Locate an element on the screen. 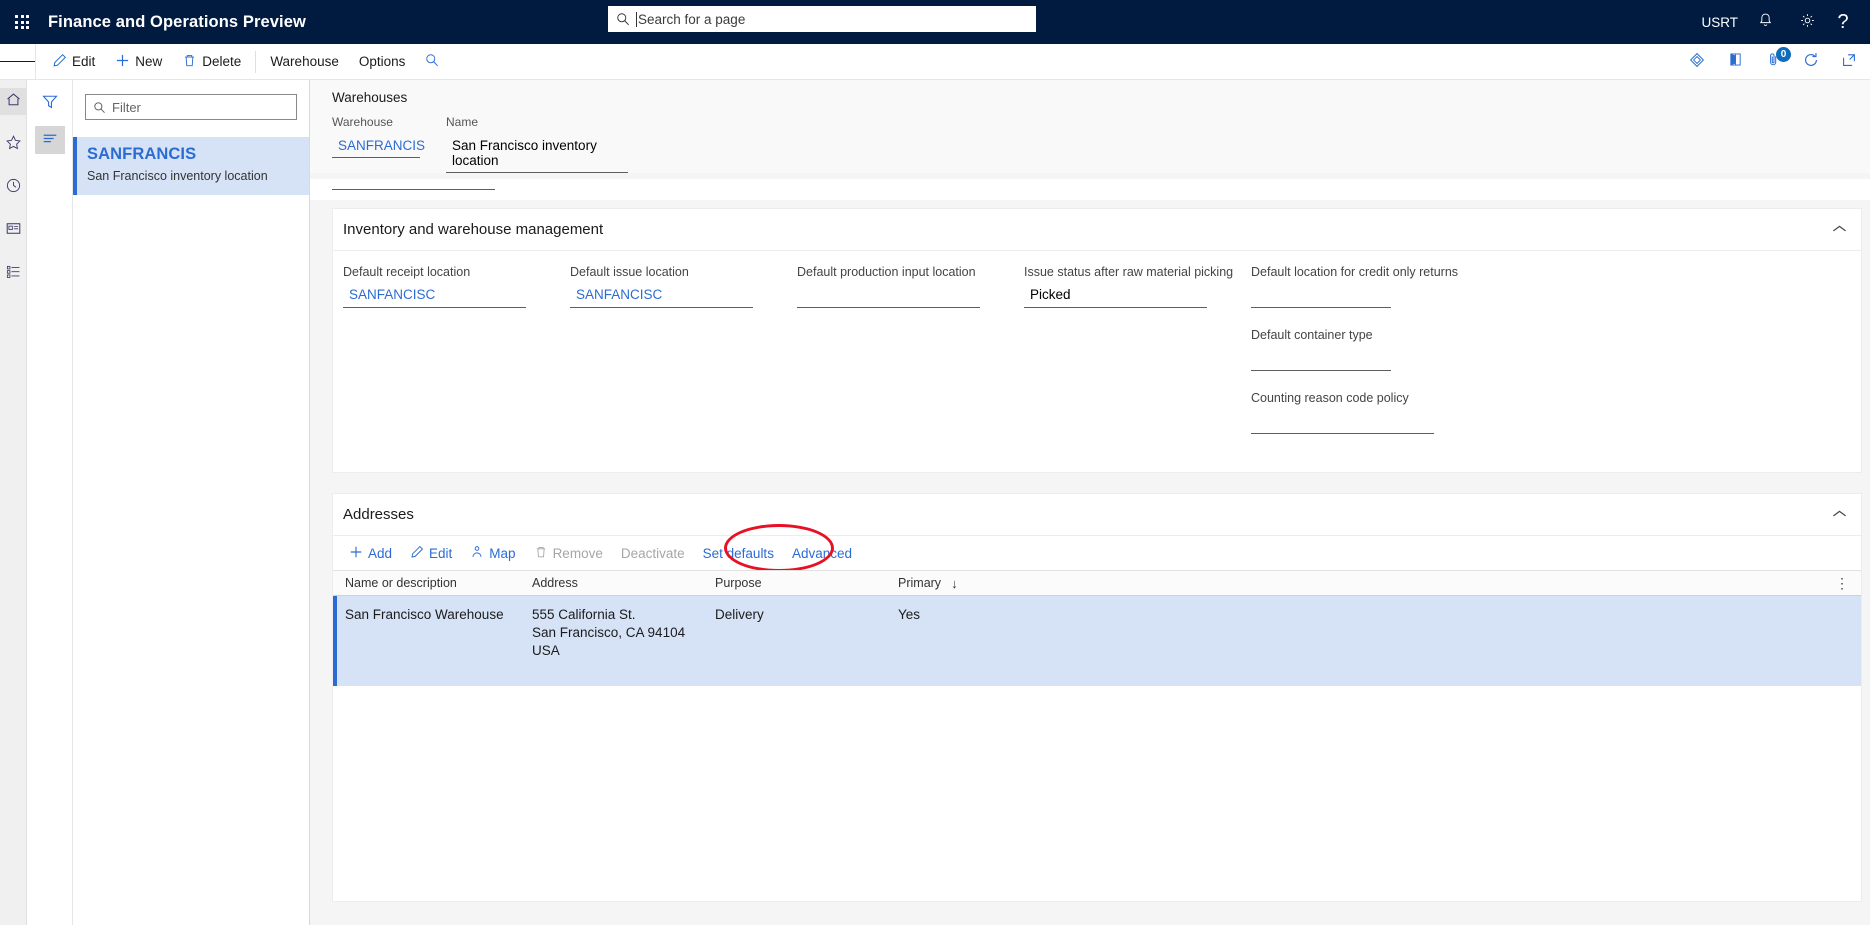 Image resolution: width=1870 pixels, height=925 pixels. delete-button-label: Delete is located at coordinates (222, 61).